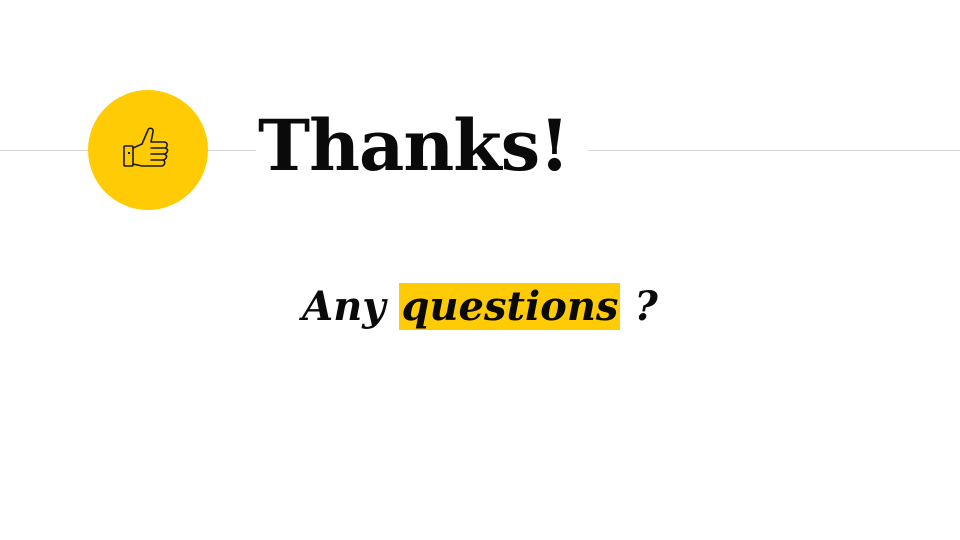  Describe the element at coordinates (146, 147) in the screenshot. I see `thumbs-up-icon` at that location.